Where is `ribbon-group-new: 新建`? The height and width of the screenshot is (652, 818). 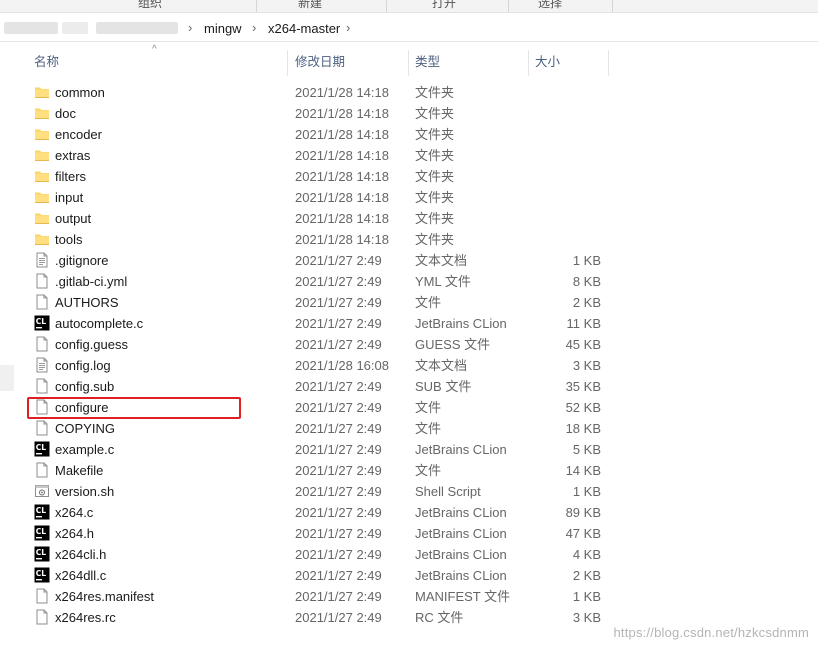
ribbon-group-new: 新建 is located at coordinates (310, 5).